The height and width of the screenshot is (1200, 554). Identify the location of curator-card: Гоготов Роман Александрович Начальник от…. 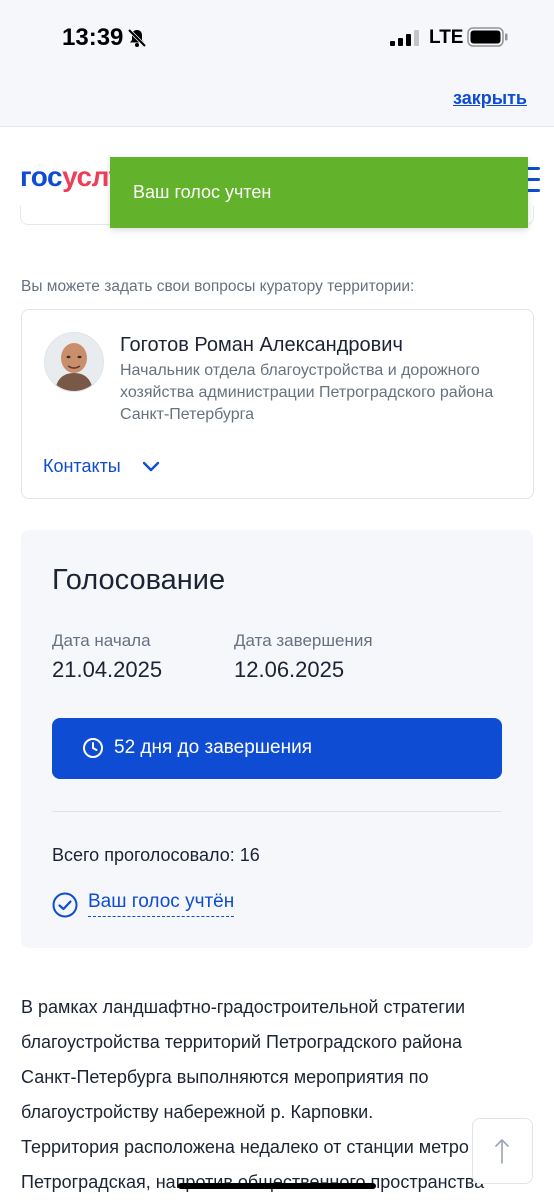
(277, 404).